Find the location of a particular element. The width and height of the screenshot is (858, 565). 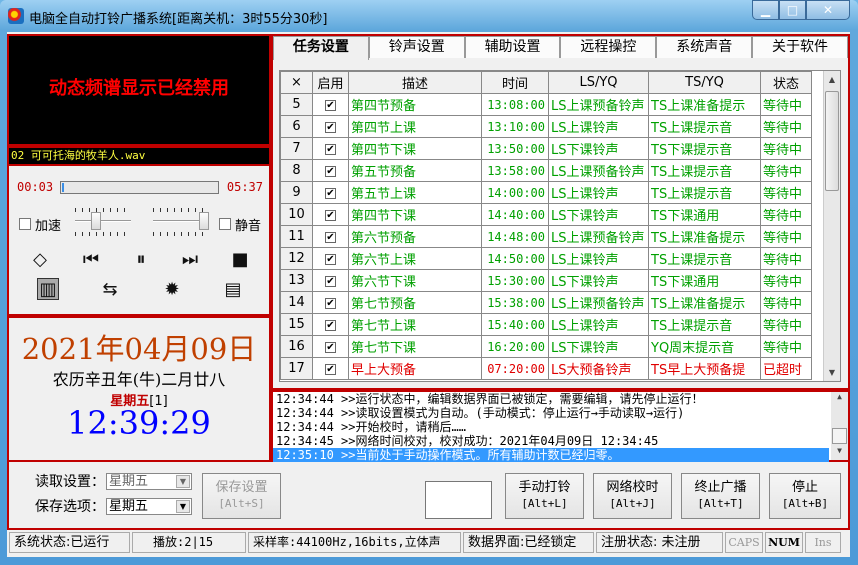

table-row: 9 ✔ 第五节上课 14:00:00 LS上课铃声 TS上课提示音 等待中 is located at coordinates (546, 192).